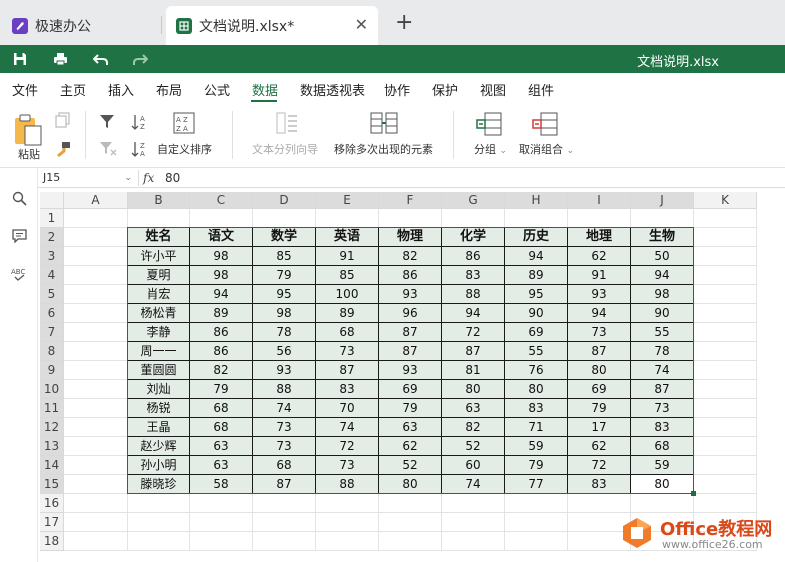 This screenshot has height=562, width=785. What do you see at coordinates (52, 218) in the screenshot?
I see `row-header-1: 1` at bounding box center [52, 218].